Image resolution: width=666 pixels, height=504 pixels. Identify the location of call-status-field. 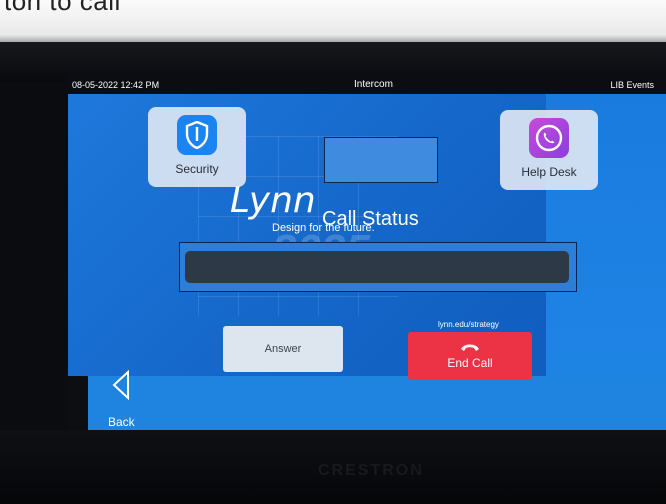
(377, 267).